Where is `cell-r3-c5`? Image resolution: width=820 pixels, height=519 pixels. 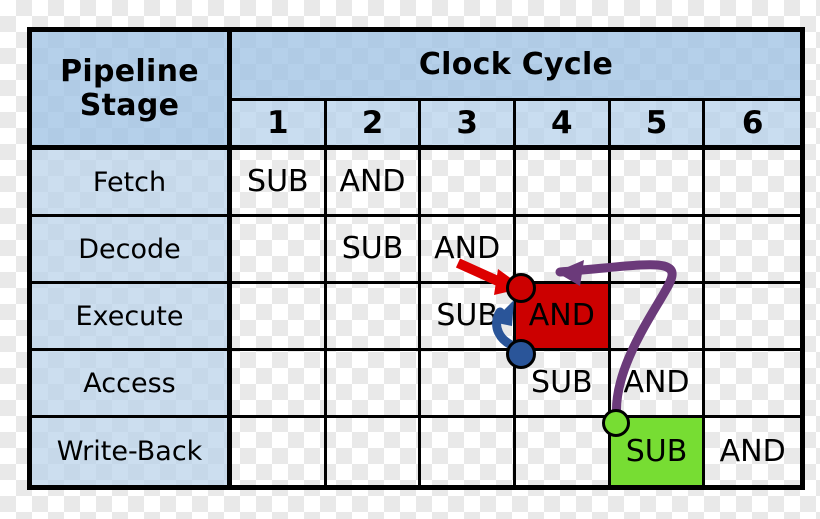 cell-r3-c5 is located at coordinates (752, 384).